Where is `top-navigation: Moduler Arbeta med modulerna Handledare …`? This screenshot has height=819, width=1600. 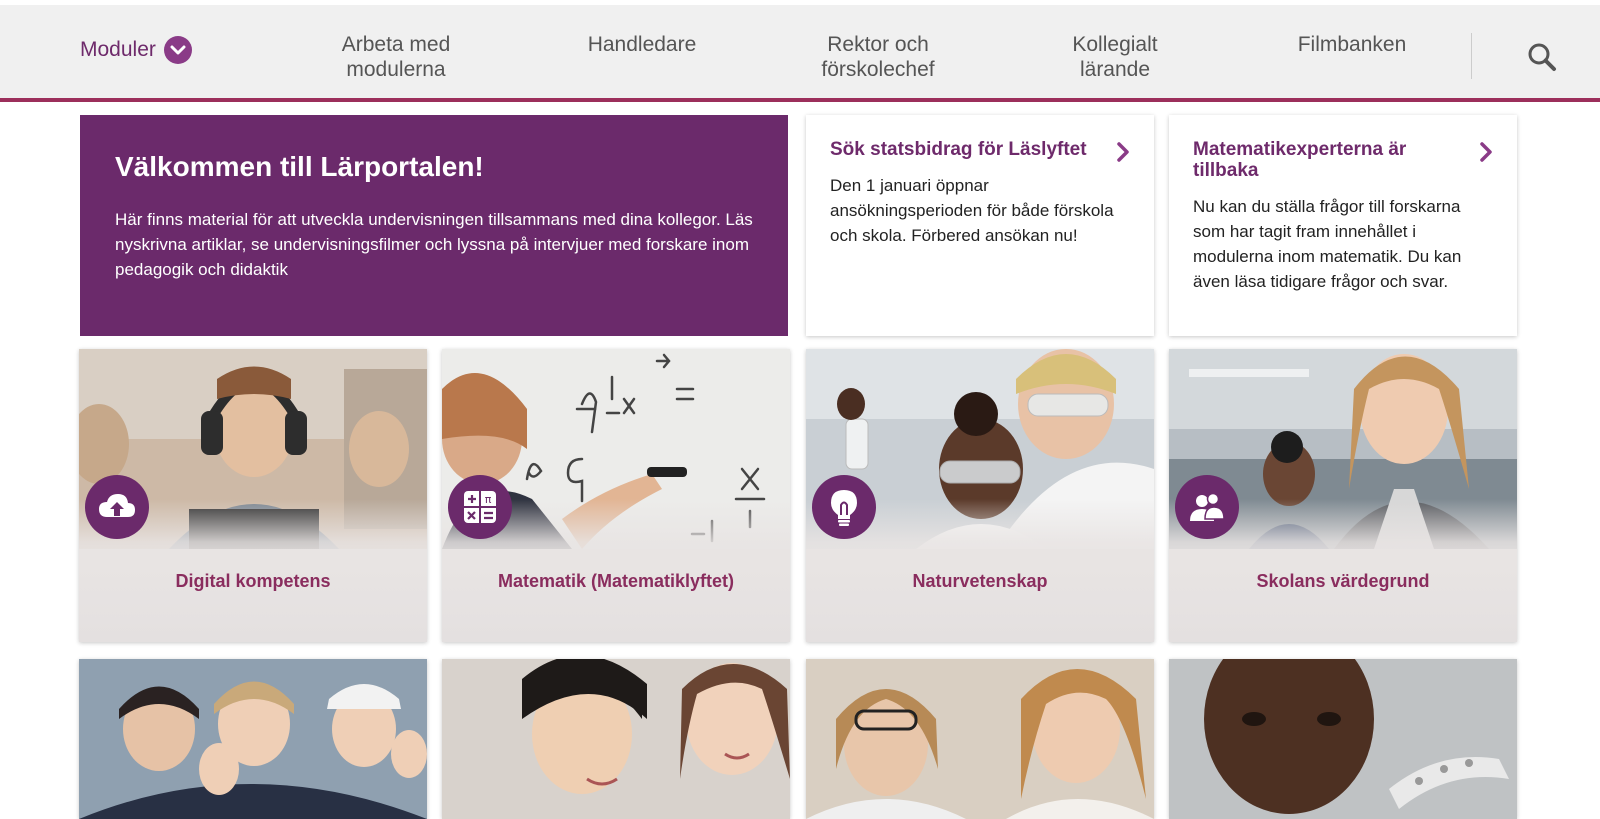 top-navigation: Moduler Arbeta med modulerna Handledare … is located at coordinates (800, 49).